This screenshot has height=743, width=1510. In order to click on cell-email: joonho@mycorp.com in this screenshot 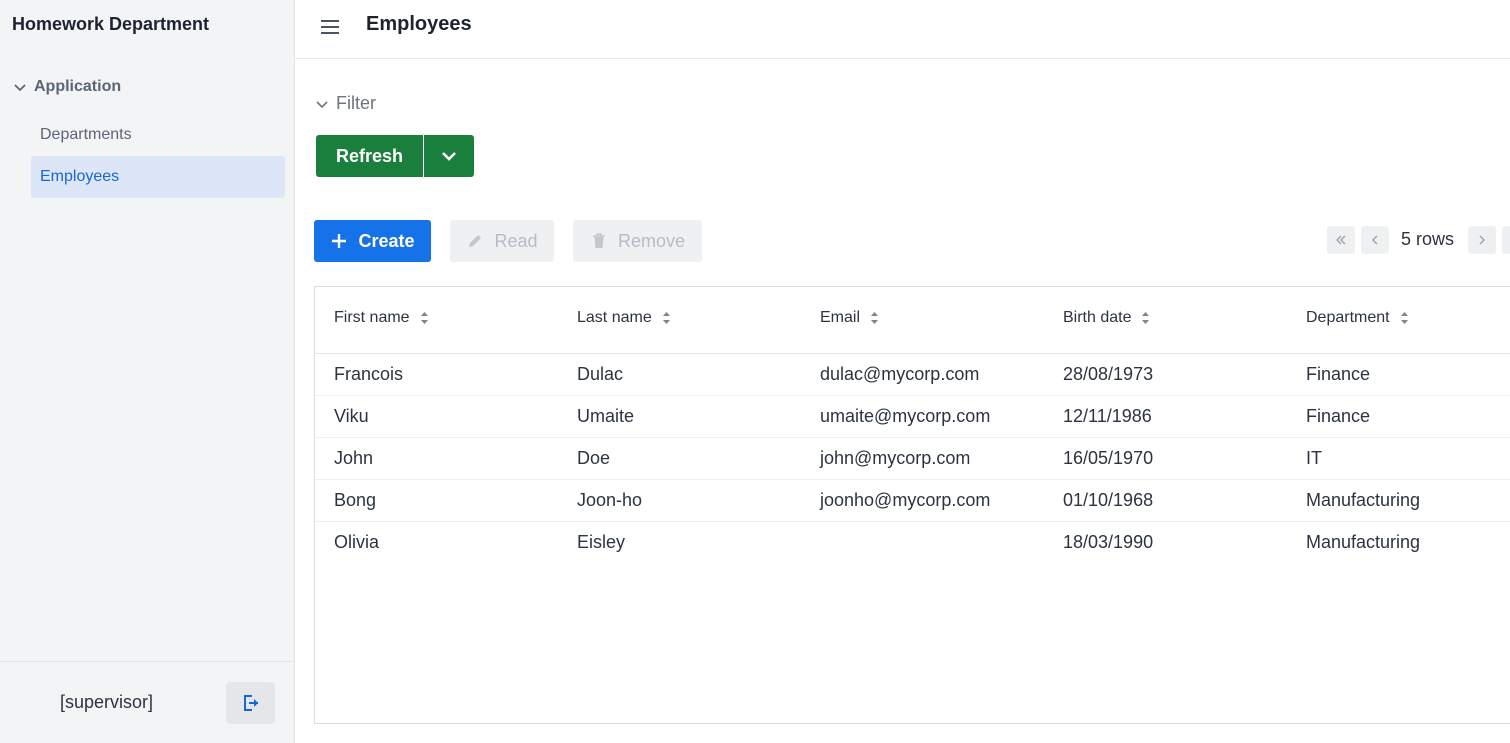, I will do `click(905, 500)`.